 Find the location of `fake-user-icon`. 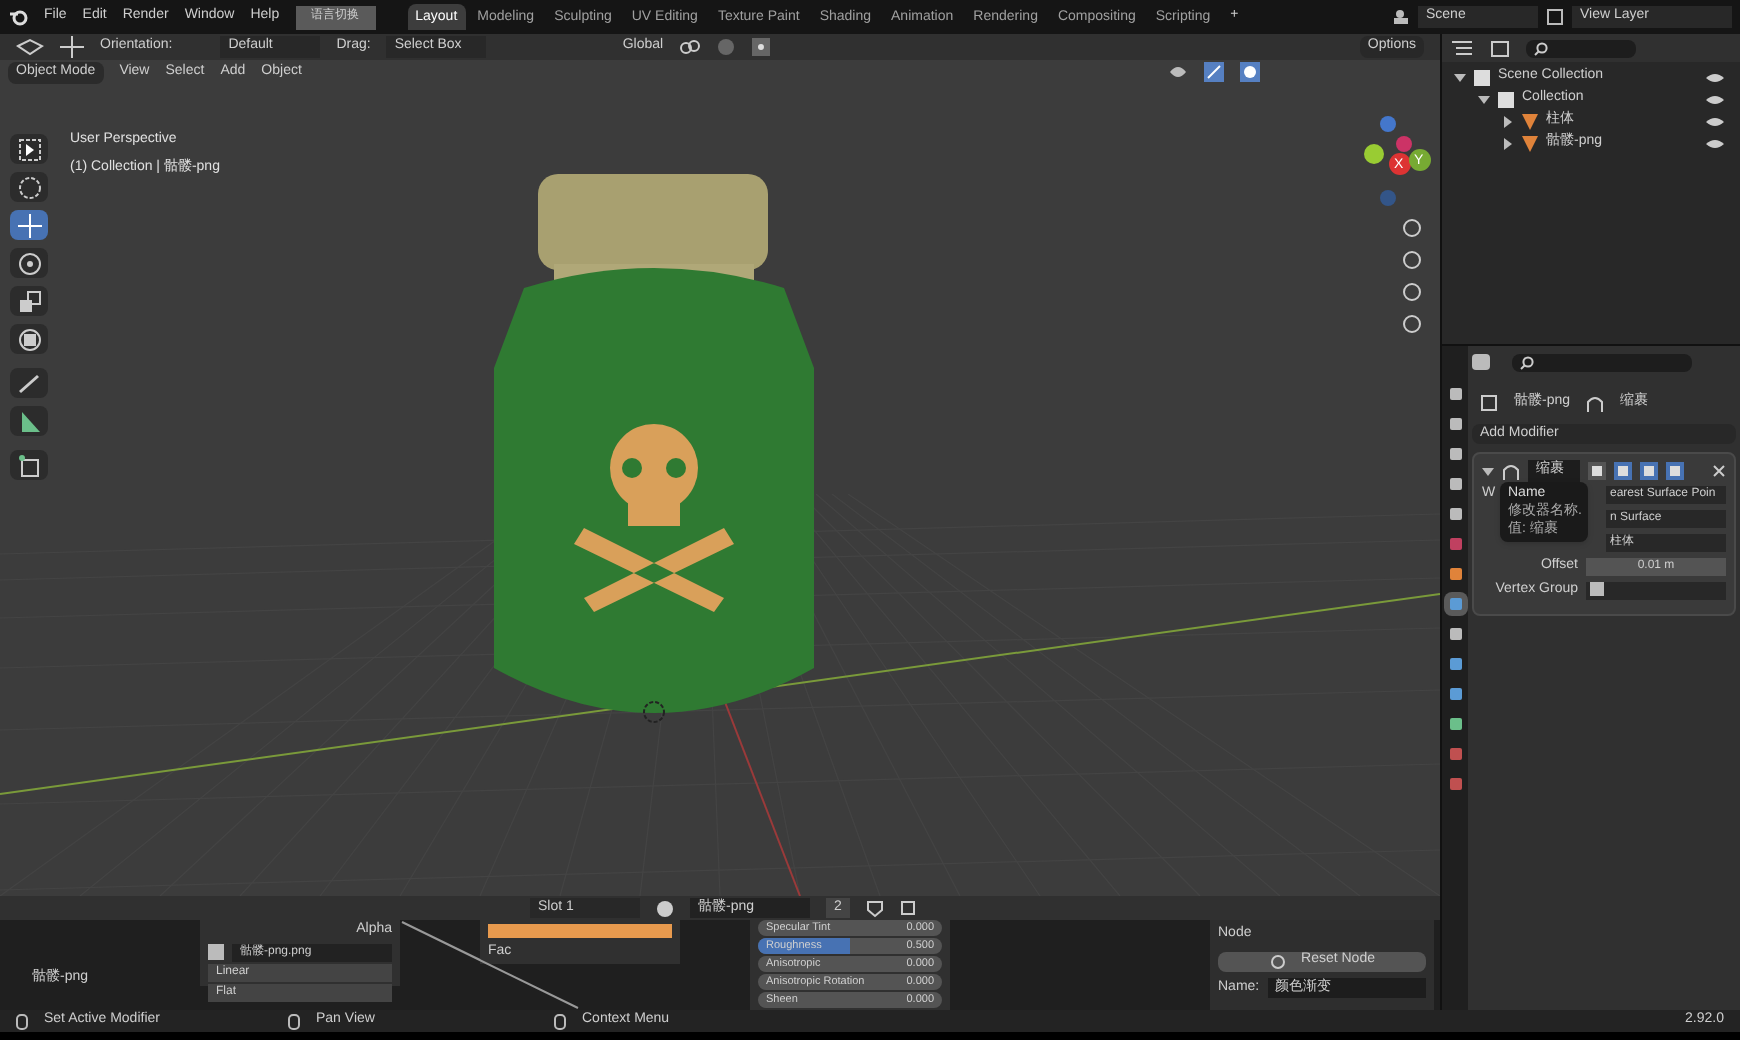

fake-user-icon is located at coordinates (874, 908).